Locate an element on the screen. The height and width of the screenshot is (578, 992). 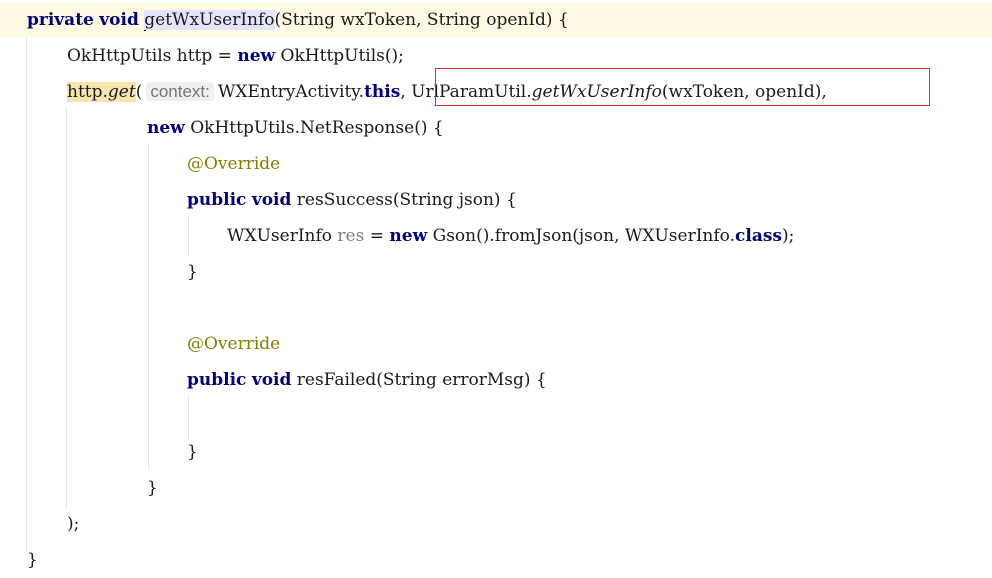
code-text: new OkHttpUtils.NetResponse() { is located at coordinates (295, 128).